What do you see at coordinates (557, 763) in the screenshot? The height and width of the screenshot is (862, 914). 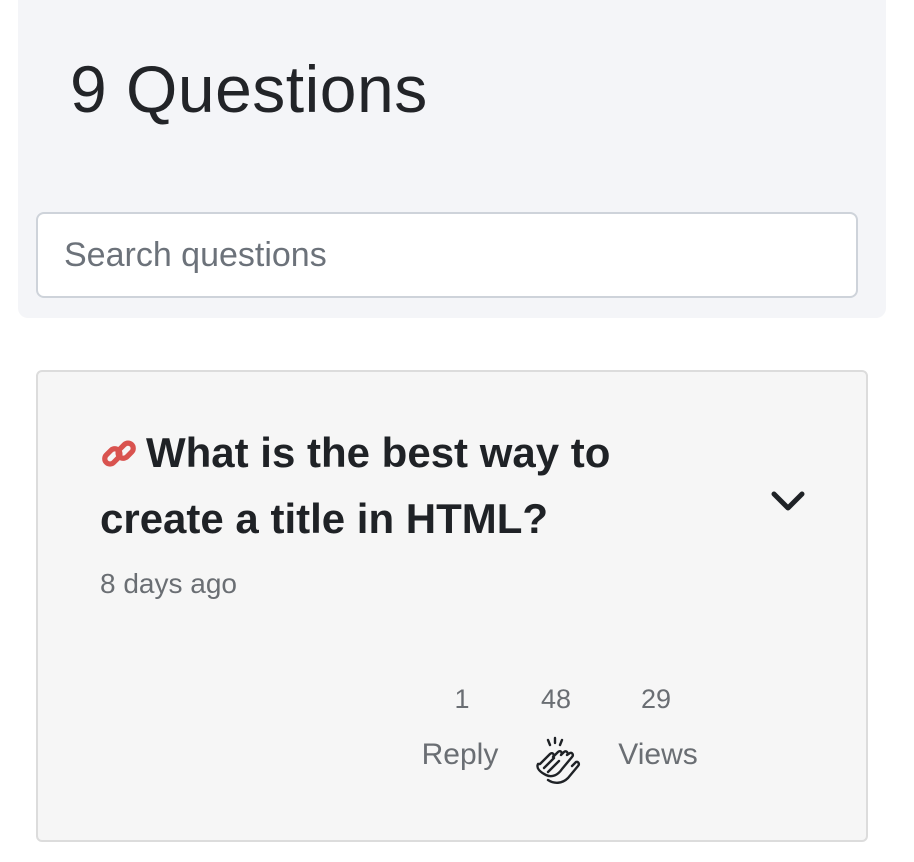 I see `clap-icon` at bounding box center [557, 763].